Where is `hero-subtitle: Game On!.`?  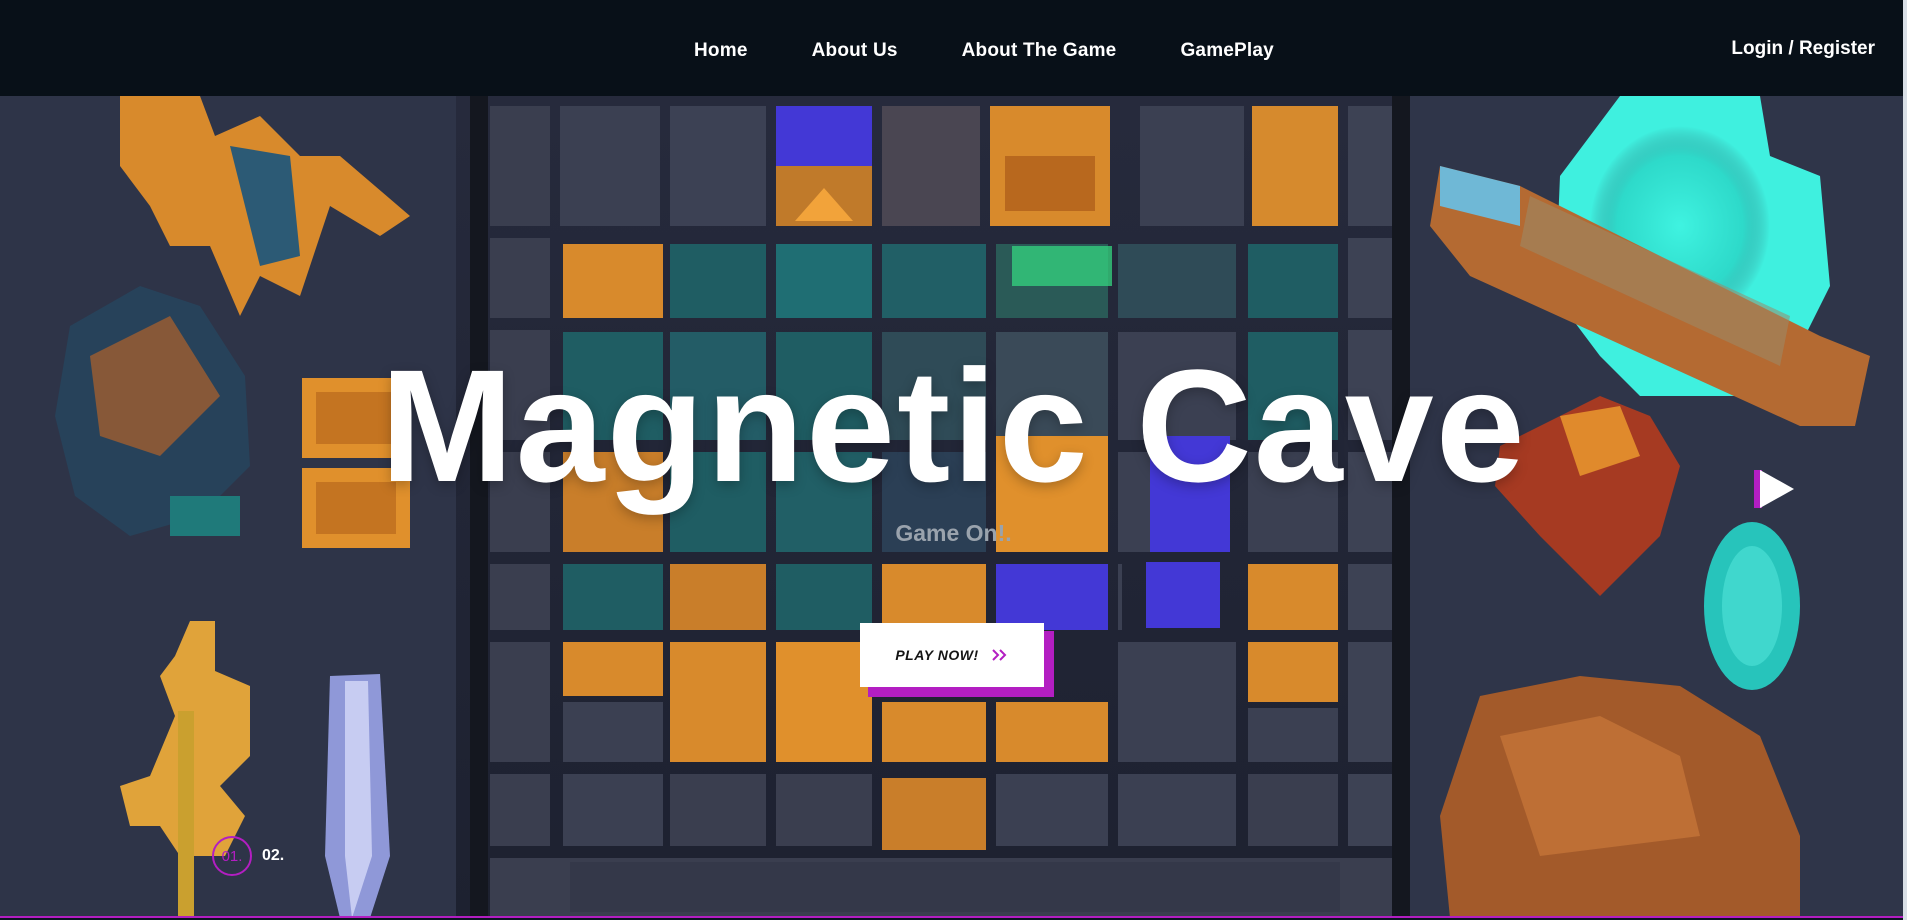
hero-subtitle: Game On!. is located at coordinates (953, 533).